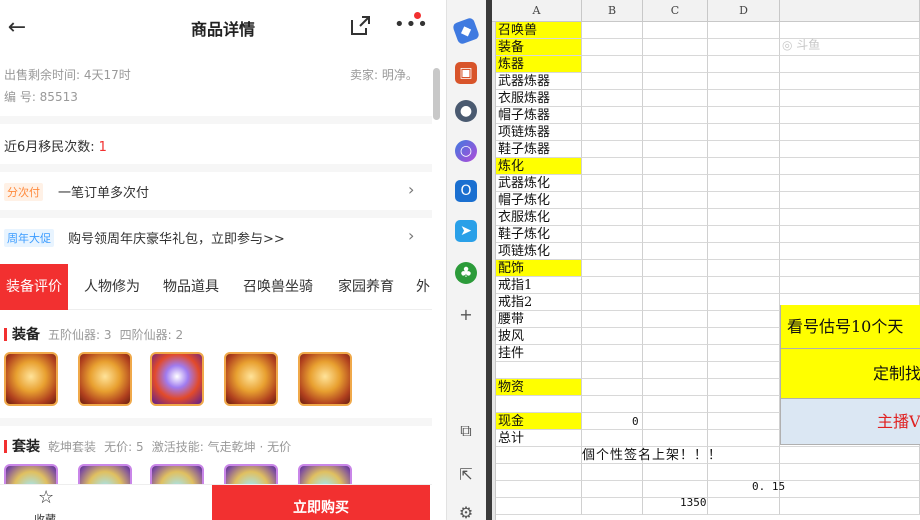 The height and width of the screenshot is (520, 920). What do you see at coordinates (539, 302) in the screenshot?
I see `cell-row-label: 戒指2` at bounding box center [539, 302].